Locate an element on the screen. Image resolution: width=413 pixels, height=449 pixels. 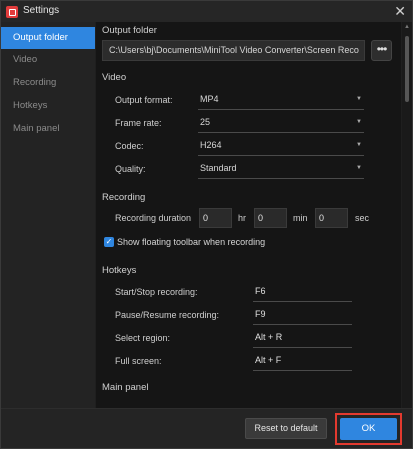
sidebar-item-output-folder: Output folder is located at coordinates (48, 38).